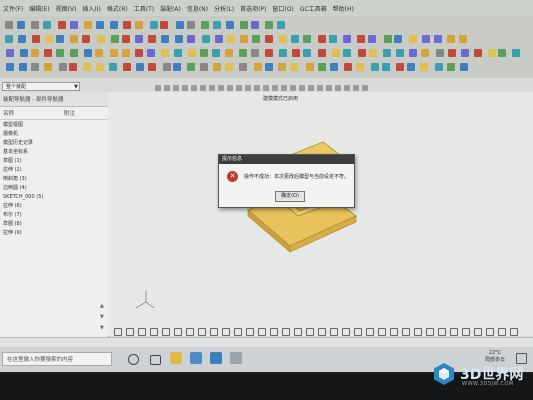 This screenshot has height=400, width=533. I want to click on ok-button: 确定(O), so click(290, 196).